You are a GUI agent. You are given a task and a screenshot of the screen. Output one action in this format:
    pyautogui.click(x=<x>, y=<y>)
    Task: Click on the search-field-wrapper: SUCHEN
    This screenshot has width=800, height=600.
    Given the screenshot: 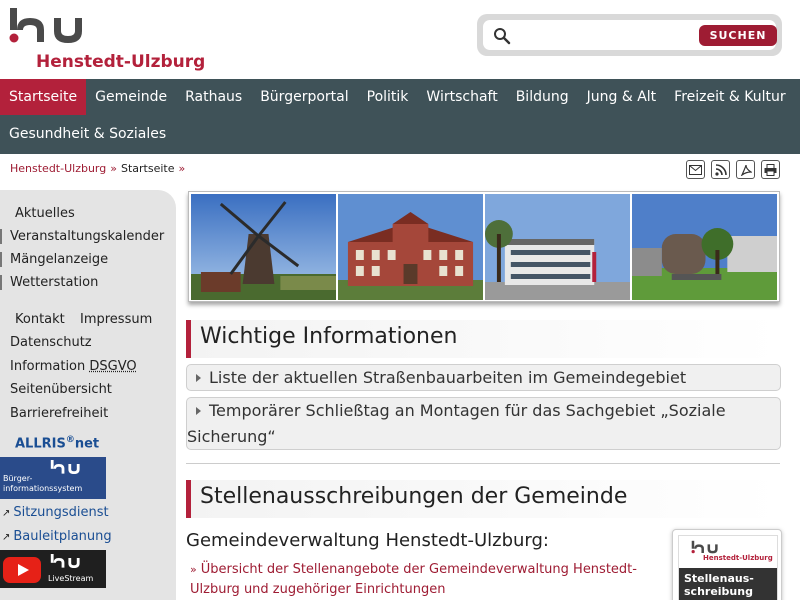 What is the action you would take?
    pyautogui.click(x=629, y=35)
    